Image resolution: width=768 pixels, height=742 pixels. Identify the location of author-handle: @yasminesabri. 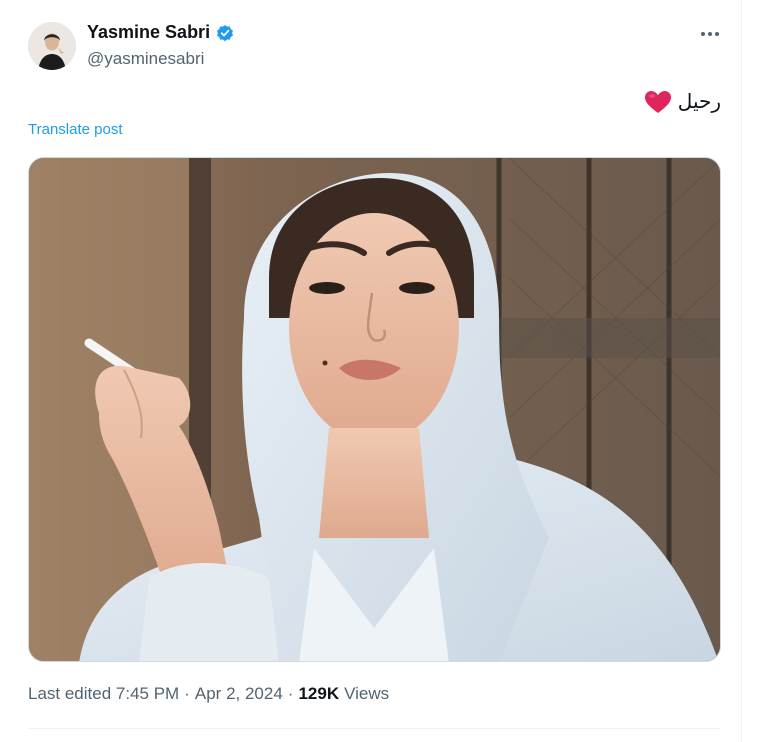
(145, 59).